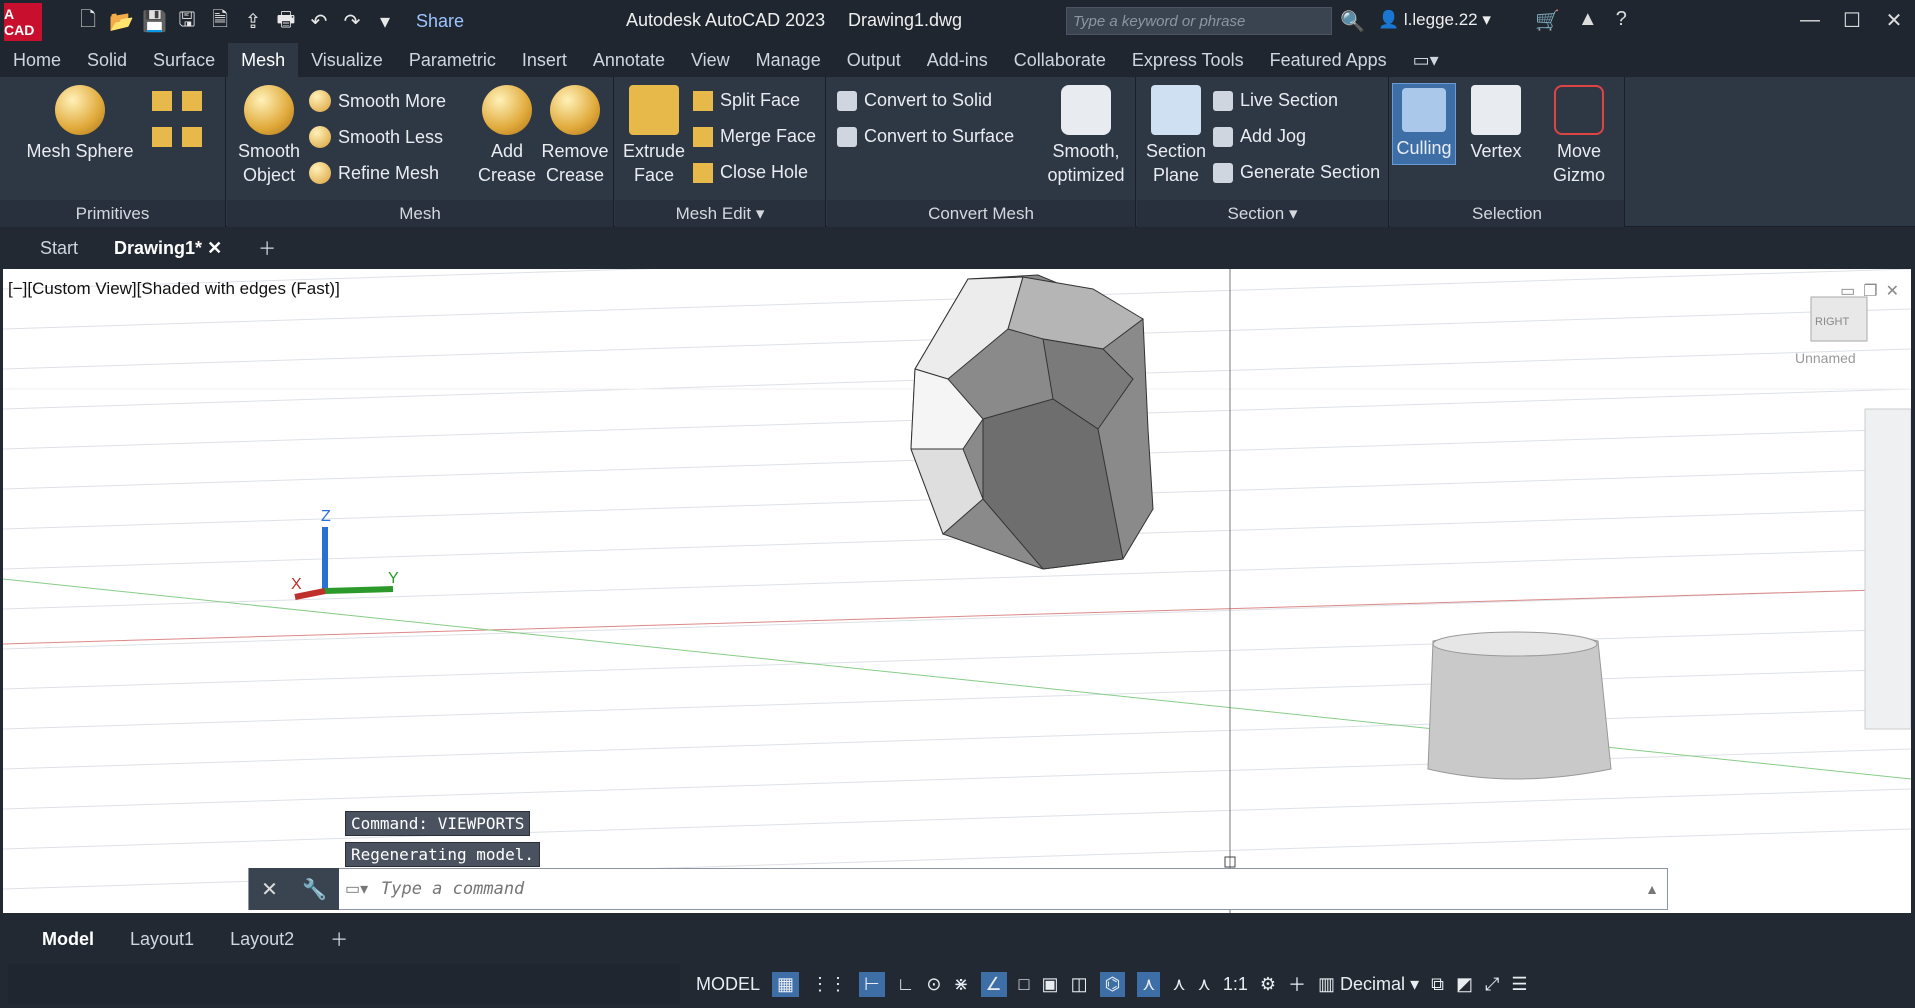 The image size is (1915, 1008). Describe the element at coordinates (1652, 889) in the screenshot. I see `command-history-toggle-icon: ▲` at that location.